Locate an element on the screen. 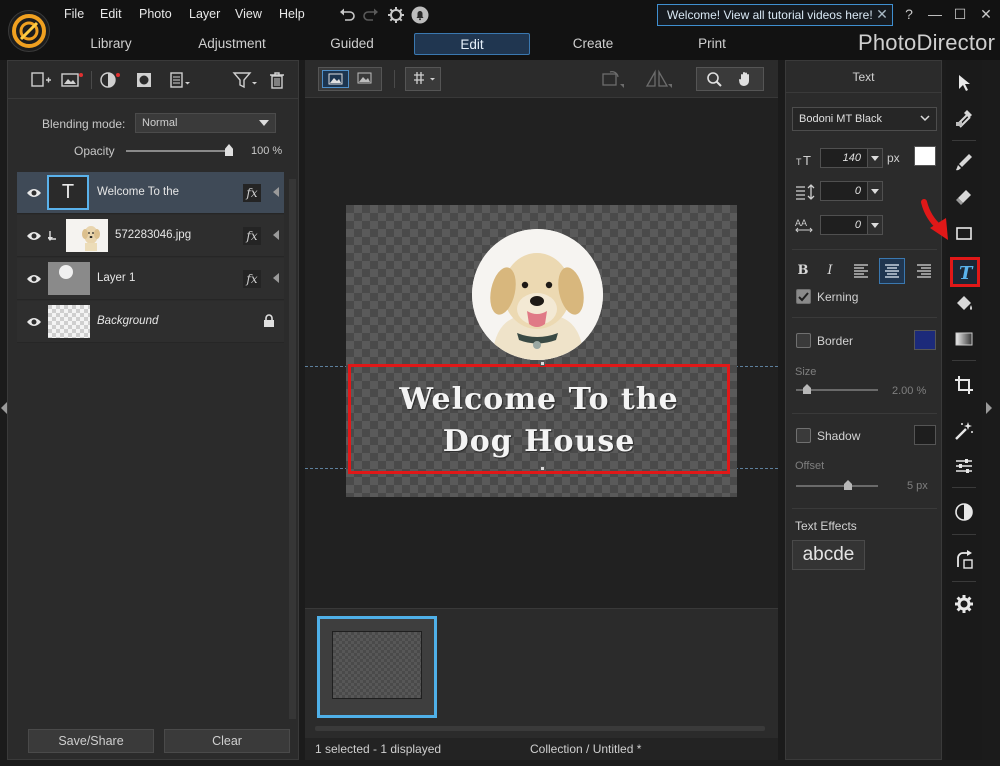  border-color-swatch is located at coordinates (925, 340).